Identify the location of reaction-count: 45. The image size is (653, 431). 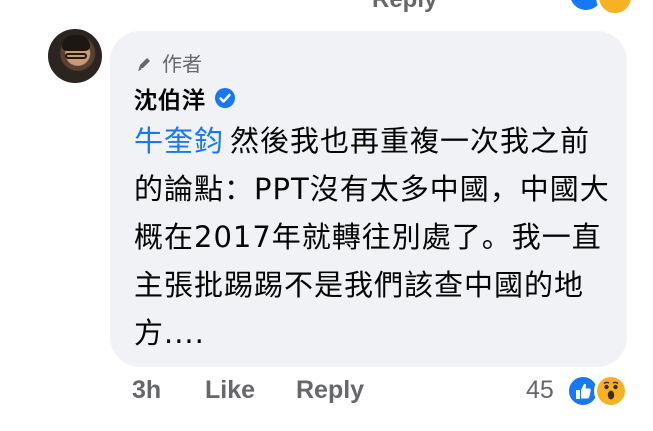
(540, 390).